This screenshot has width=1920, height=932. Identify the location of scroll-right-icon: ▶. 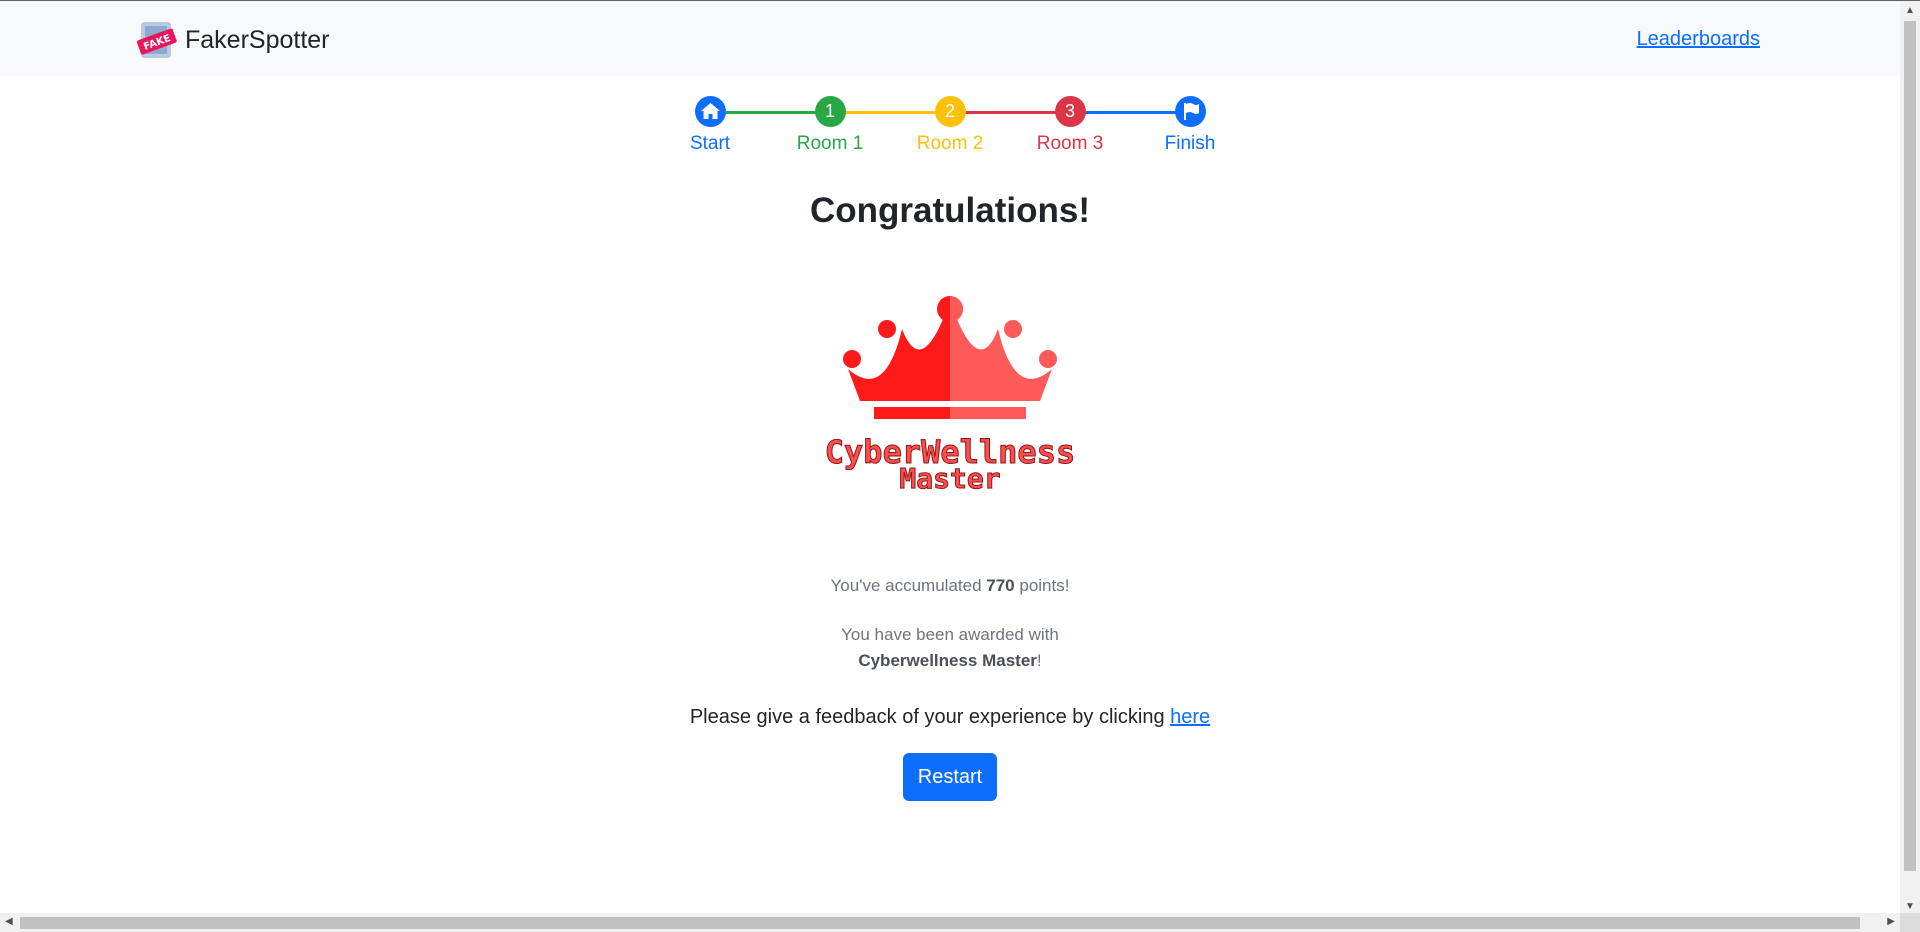
(1891, 921).